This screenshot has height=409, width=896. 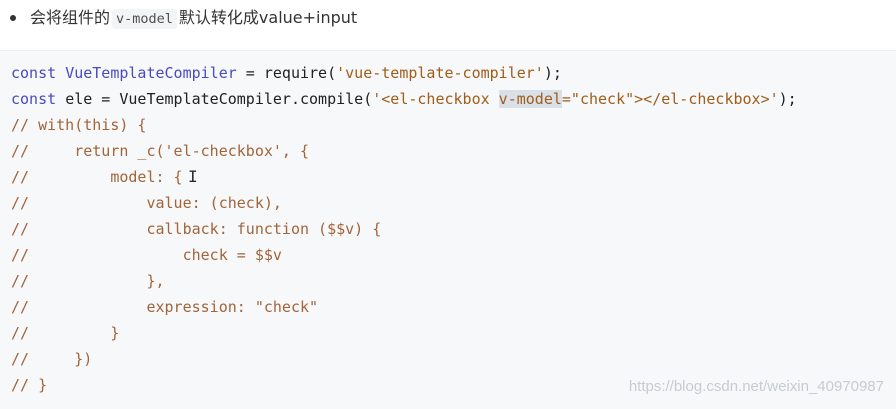 What do you see at coordinates (193, 176) in the screenshot?
I see `text-cursor-icon: I` at bounding box center [193, 176].